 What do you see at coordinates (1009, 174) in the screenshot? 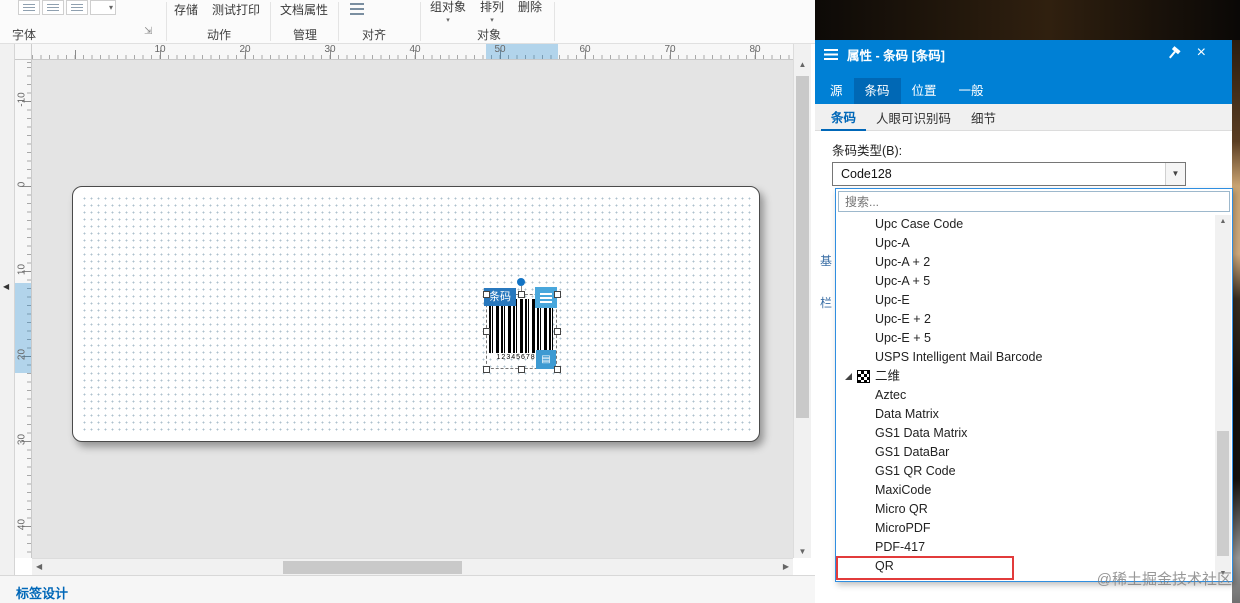
I see `barcode-type-combobox: Code128 ▼` at bounding box center [1009, 174].